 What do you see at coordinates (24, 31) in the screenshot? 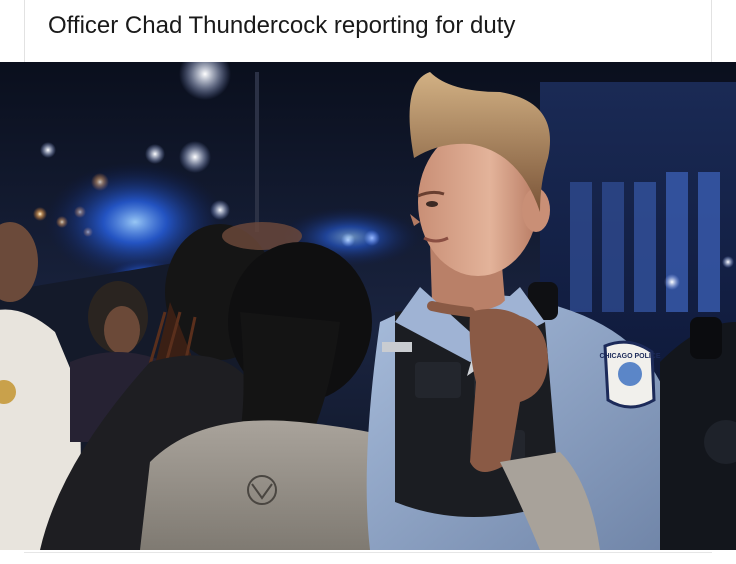
I see `frame-border-left` at bounding box center [24, 31].